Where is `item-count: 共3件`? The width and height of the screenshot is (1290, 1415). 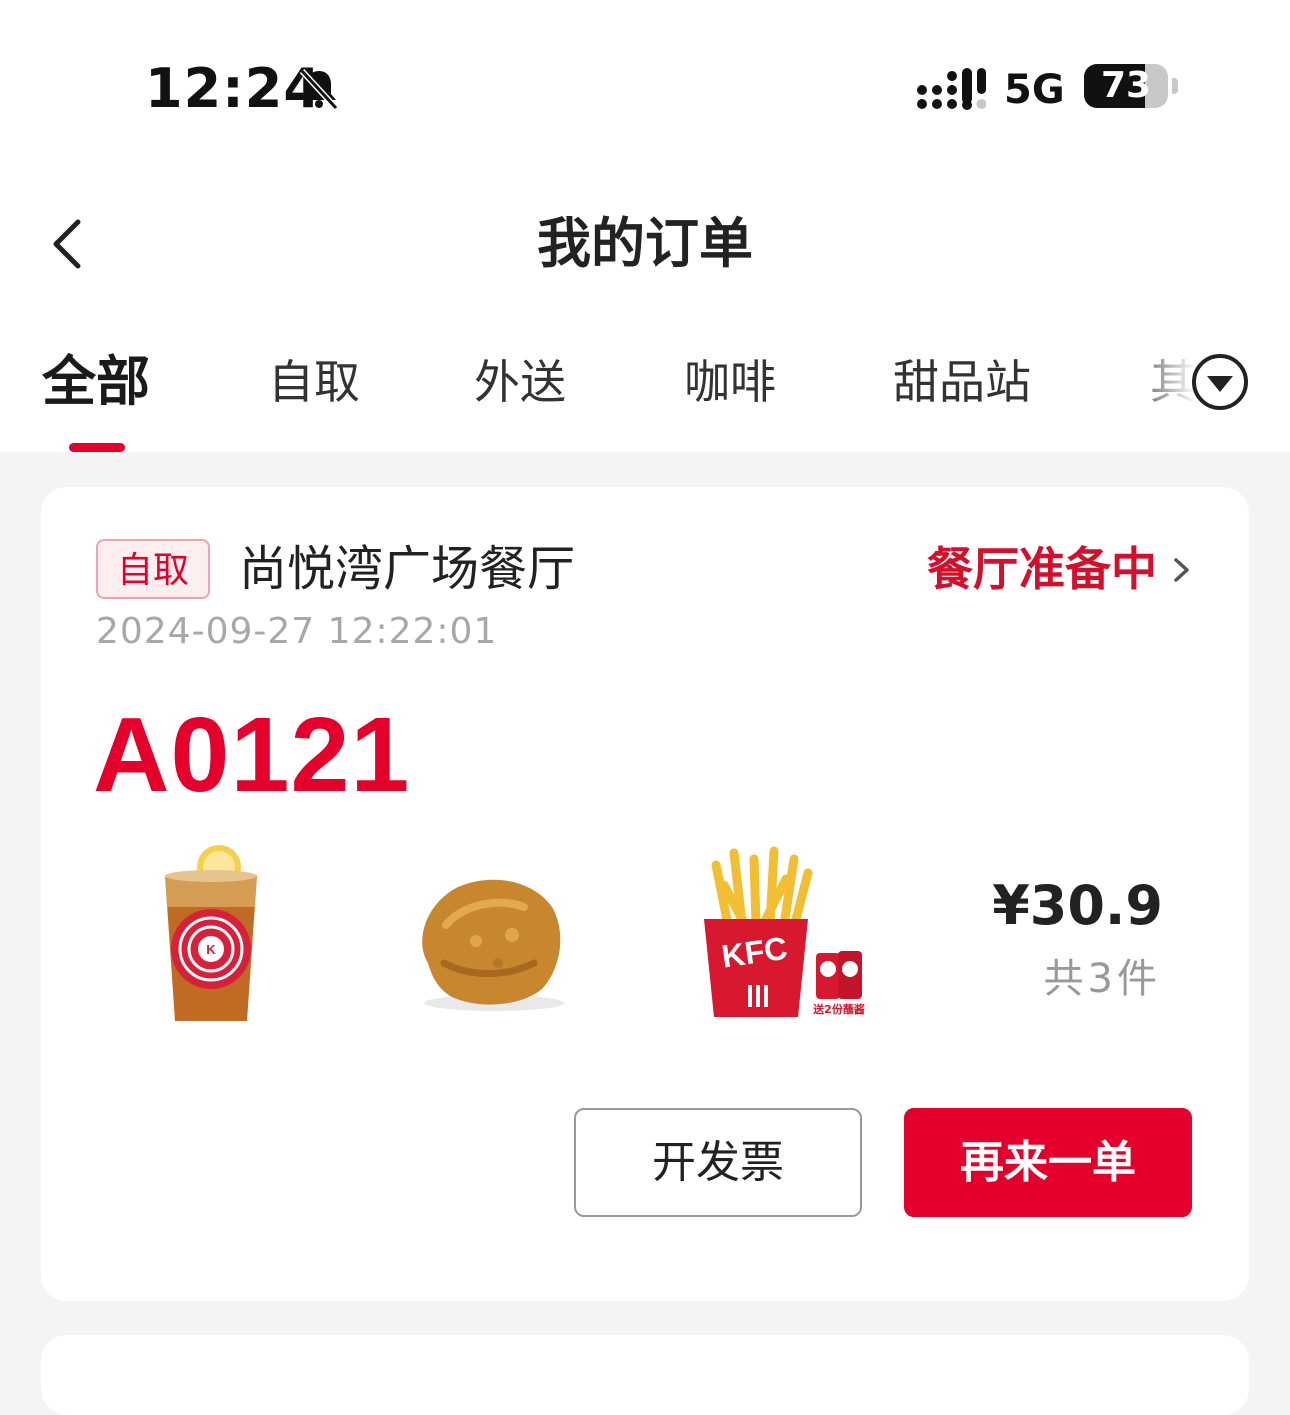
item-count: 共3件 is located at coordinates (1102, 979).